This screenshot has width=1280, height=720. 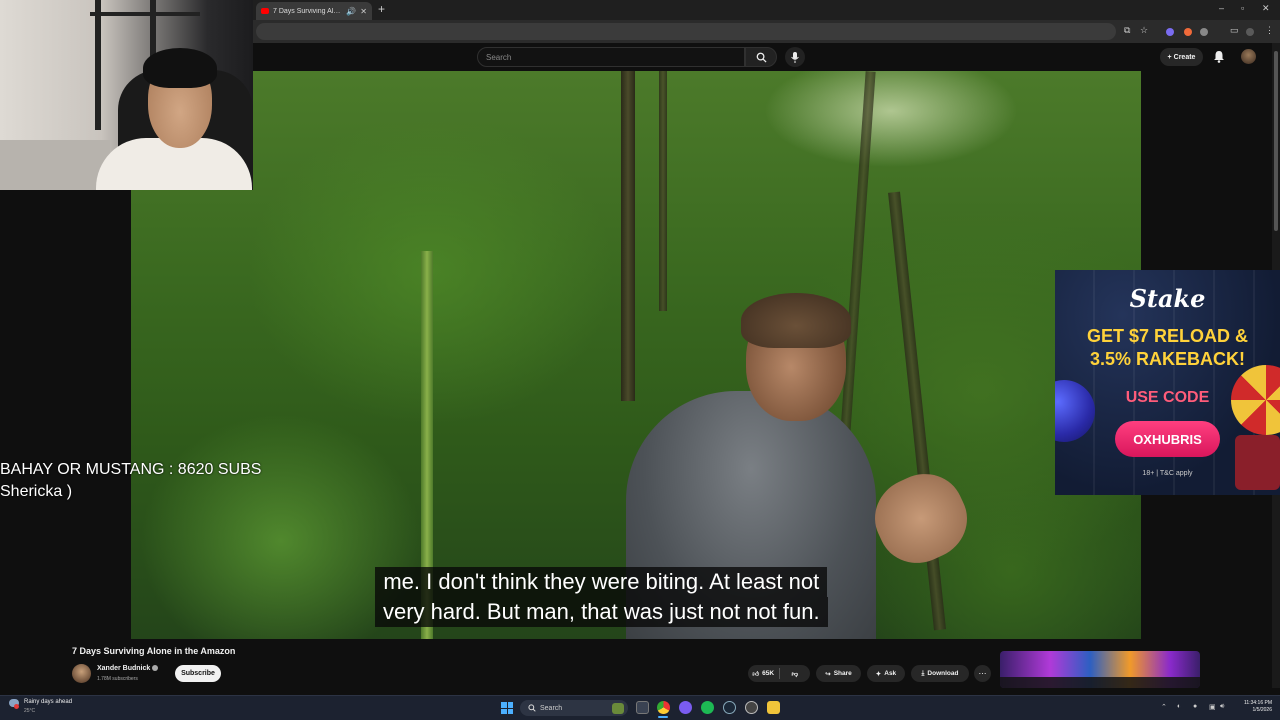 What do you see at coordinates (1204, 32) in the screenshot?
I see `extensions-puzzle-icon` at bounding box center [1204, 32].